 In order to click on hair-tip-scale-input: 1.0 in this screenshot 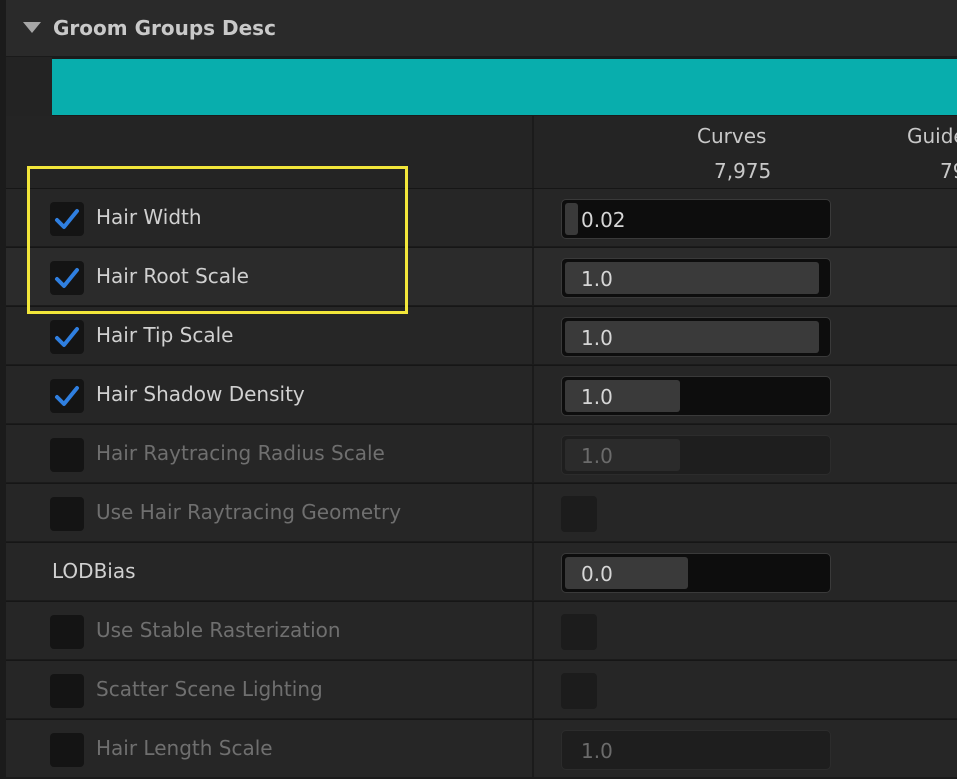, I will do `click(696, 337)`.